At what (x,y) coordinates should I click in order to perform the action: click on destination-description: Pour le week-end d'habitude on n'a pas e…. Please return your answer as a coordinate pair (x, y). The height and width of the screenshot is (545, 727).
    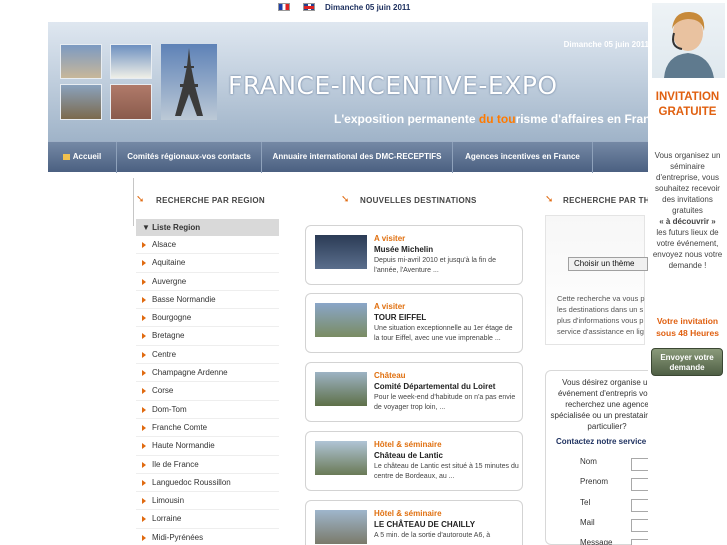
    Looking at the image, I should click on (445, 402).